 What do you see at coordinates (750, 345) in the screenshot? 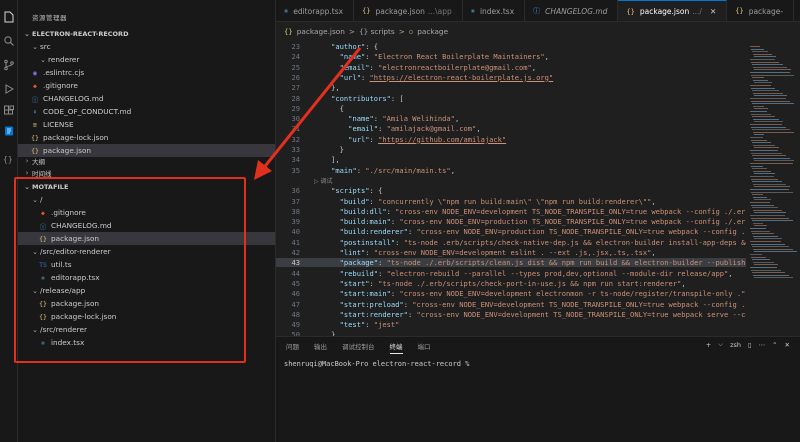
I see `split-terminal-icon: ▯` at bounding box center [750, 345].